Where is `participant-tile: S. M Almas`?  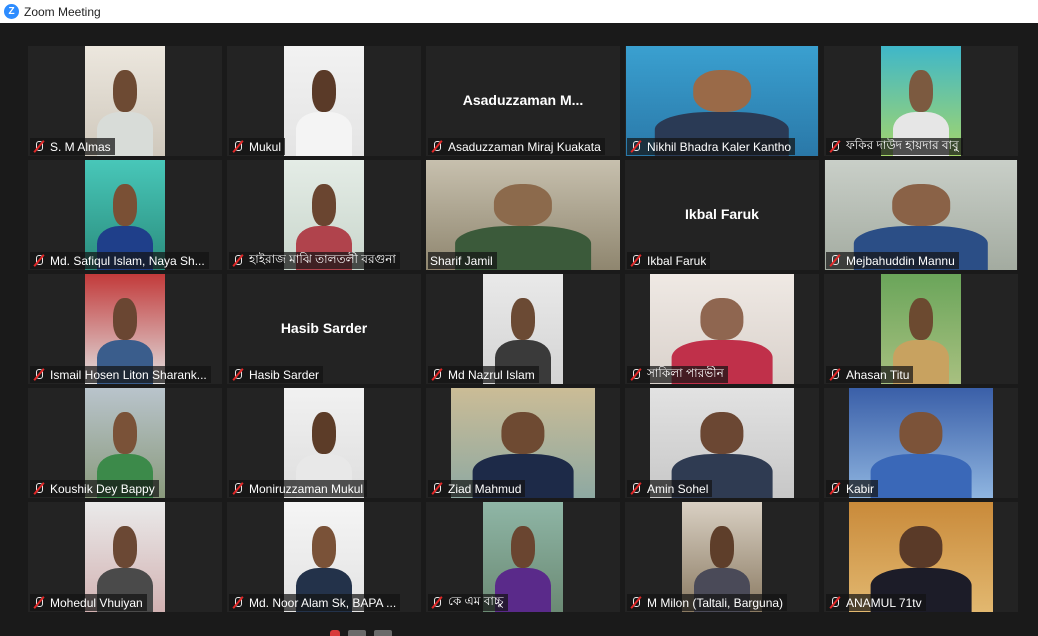
participant-tile: S. M Almas is located at coordinates (125, 101).